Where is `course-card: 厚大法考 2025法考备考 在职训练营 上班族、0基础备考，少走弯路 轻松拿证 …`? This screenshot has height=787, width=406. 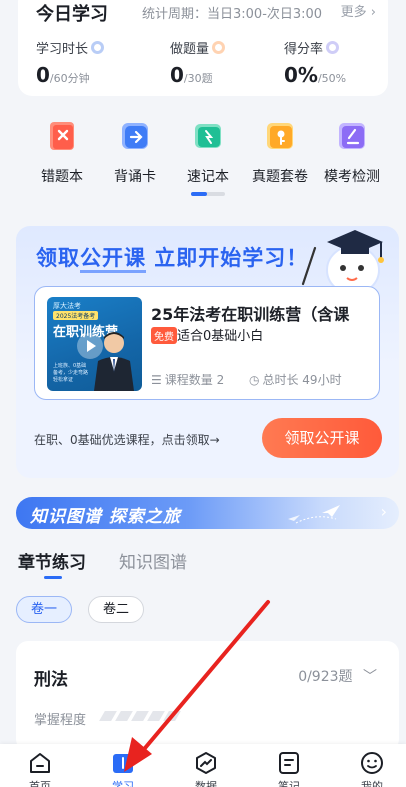 course-card: 厚大法考 2025法考备考 在职训练营 上班族、0基础备考，少走弯路 轻松拿证 … is located at coordinates (207, 343).